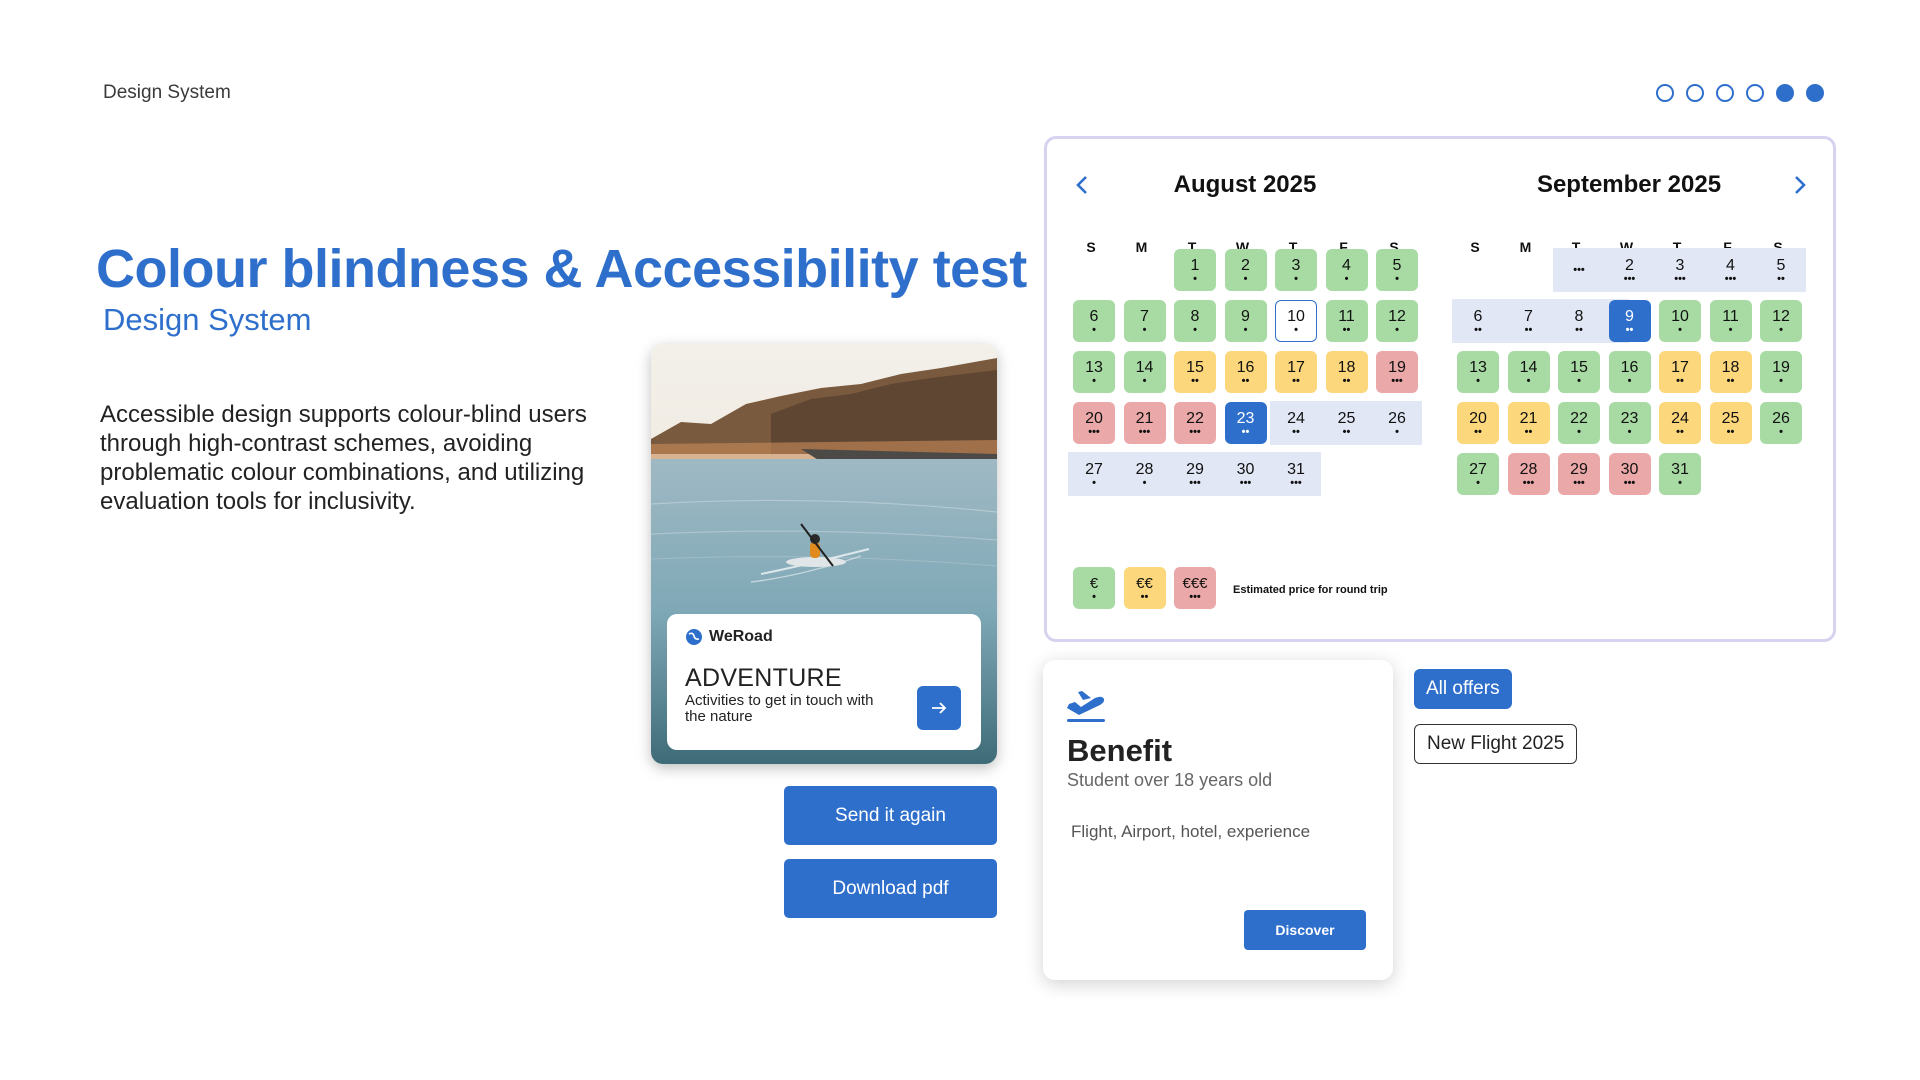 The image size is (1920, 1080). What do you see at coordinates (1195, 321) in the screenshot?
I see `calendar-day: 8 •` at bounding box center [1195, 321].